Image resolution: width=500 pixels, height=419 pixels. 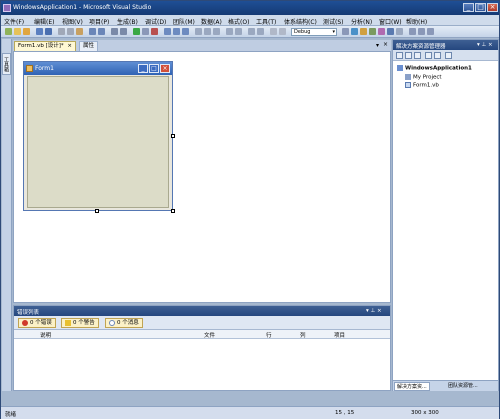 I want to click on column-project: 项目, so click(x=339, y=335).